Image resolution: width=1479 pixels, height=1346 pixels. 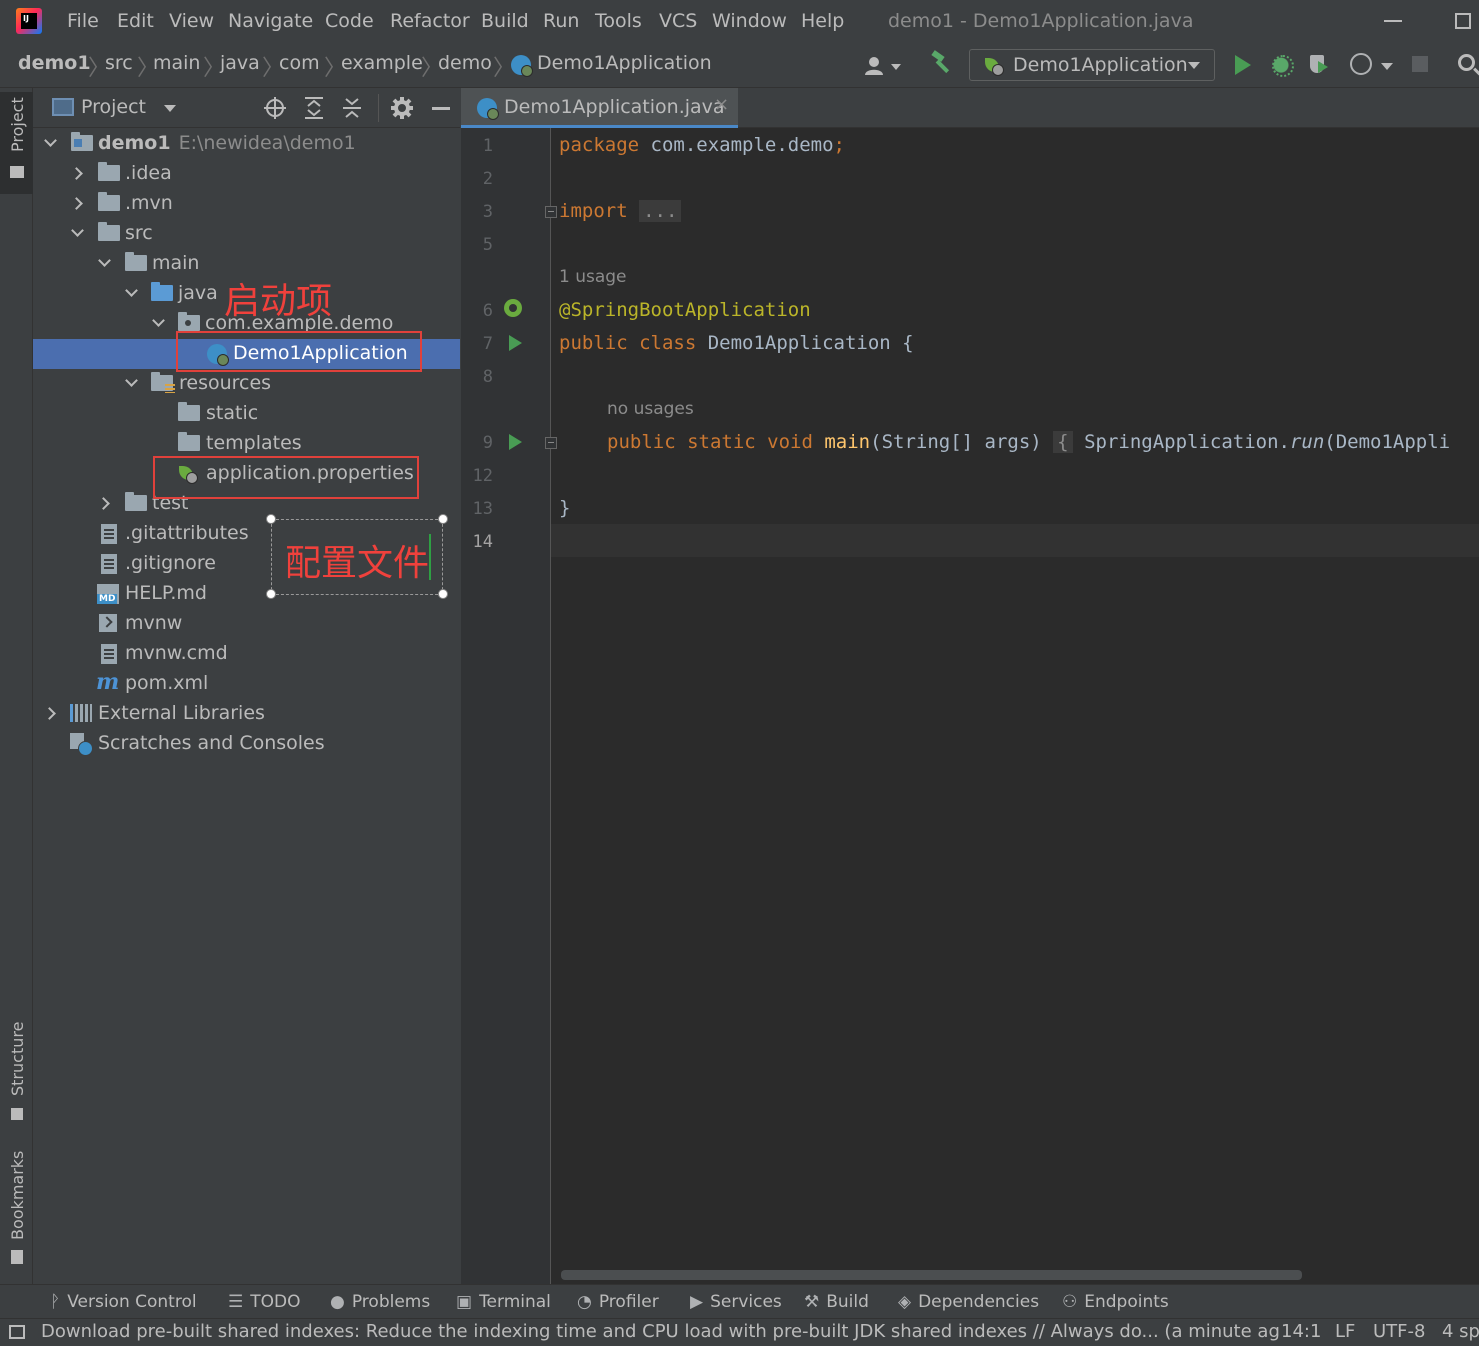 What do you see at coordinates (246, 384) in the screenshot?
I see `tree-item-resources: resources` at bounding box center [246, 384].